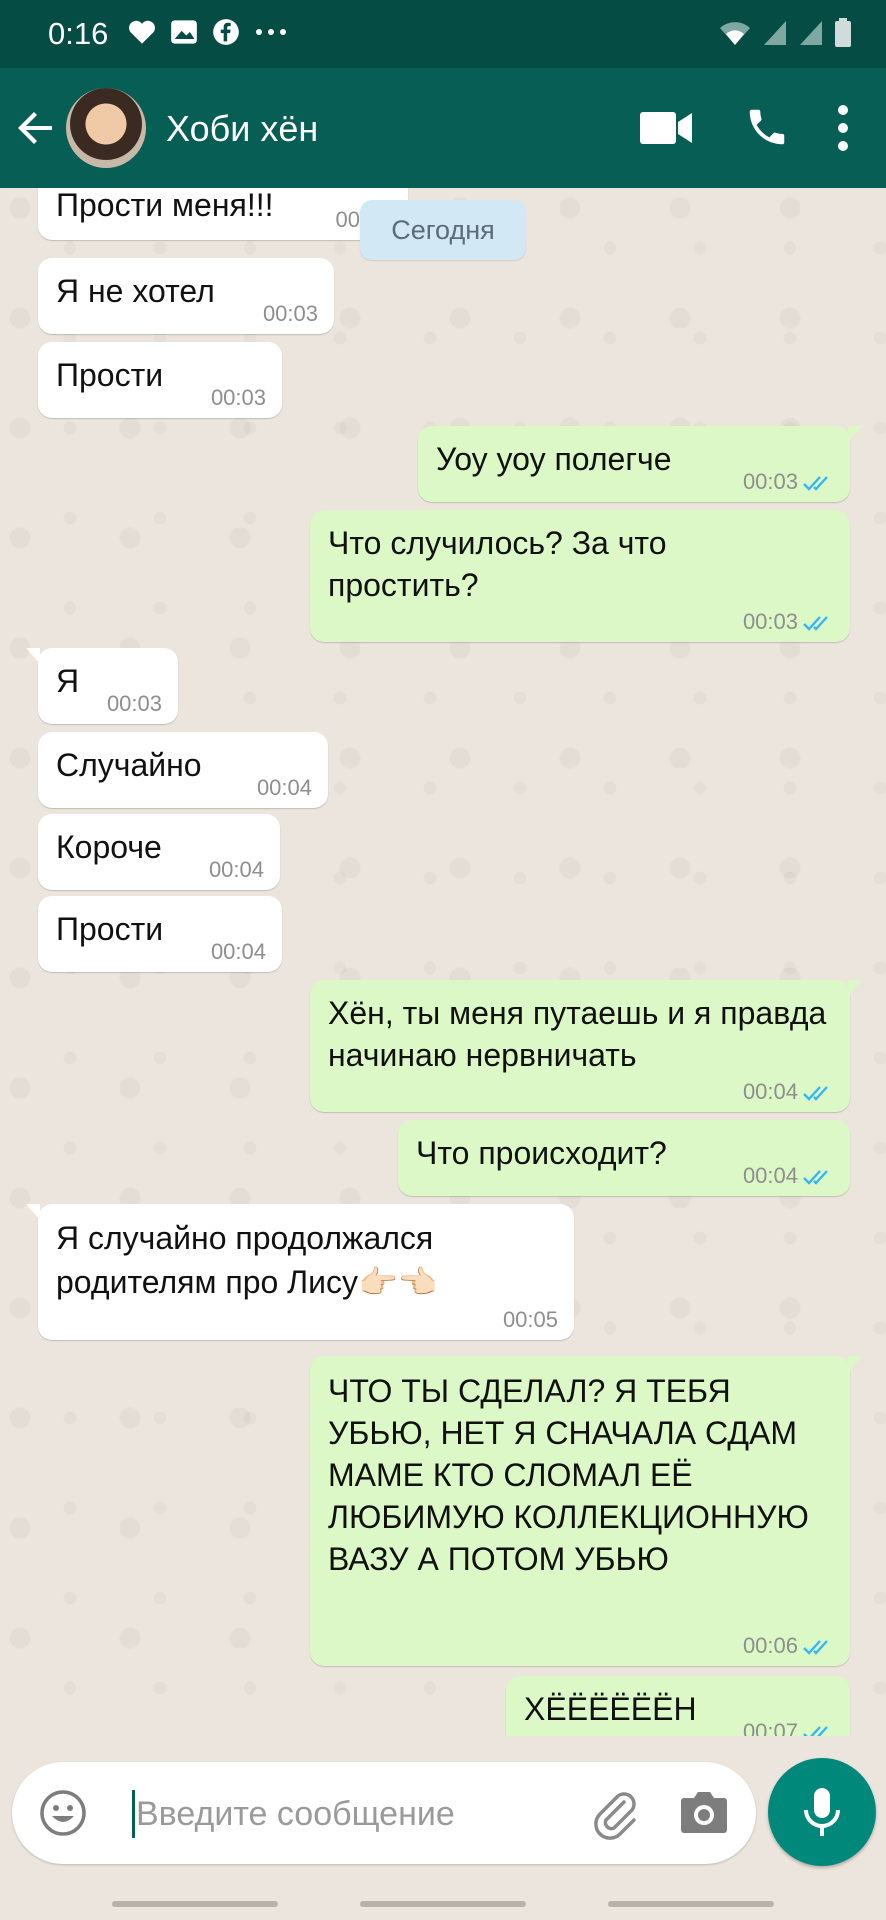 Image resolution: width=886 pixels, height=1920 pixels. What do you see at coordinates (133, 1814) in the screenshot?
I see `text-cursor` at bounding box center [133, 1814].